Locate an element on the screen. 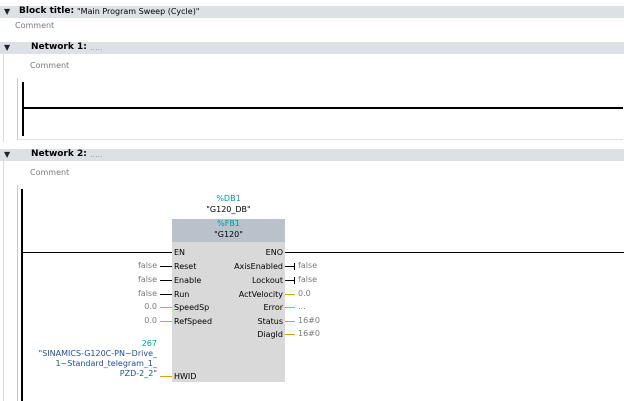  pin-lockout: Lockout is located at coordinates (267, 280).